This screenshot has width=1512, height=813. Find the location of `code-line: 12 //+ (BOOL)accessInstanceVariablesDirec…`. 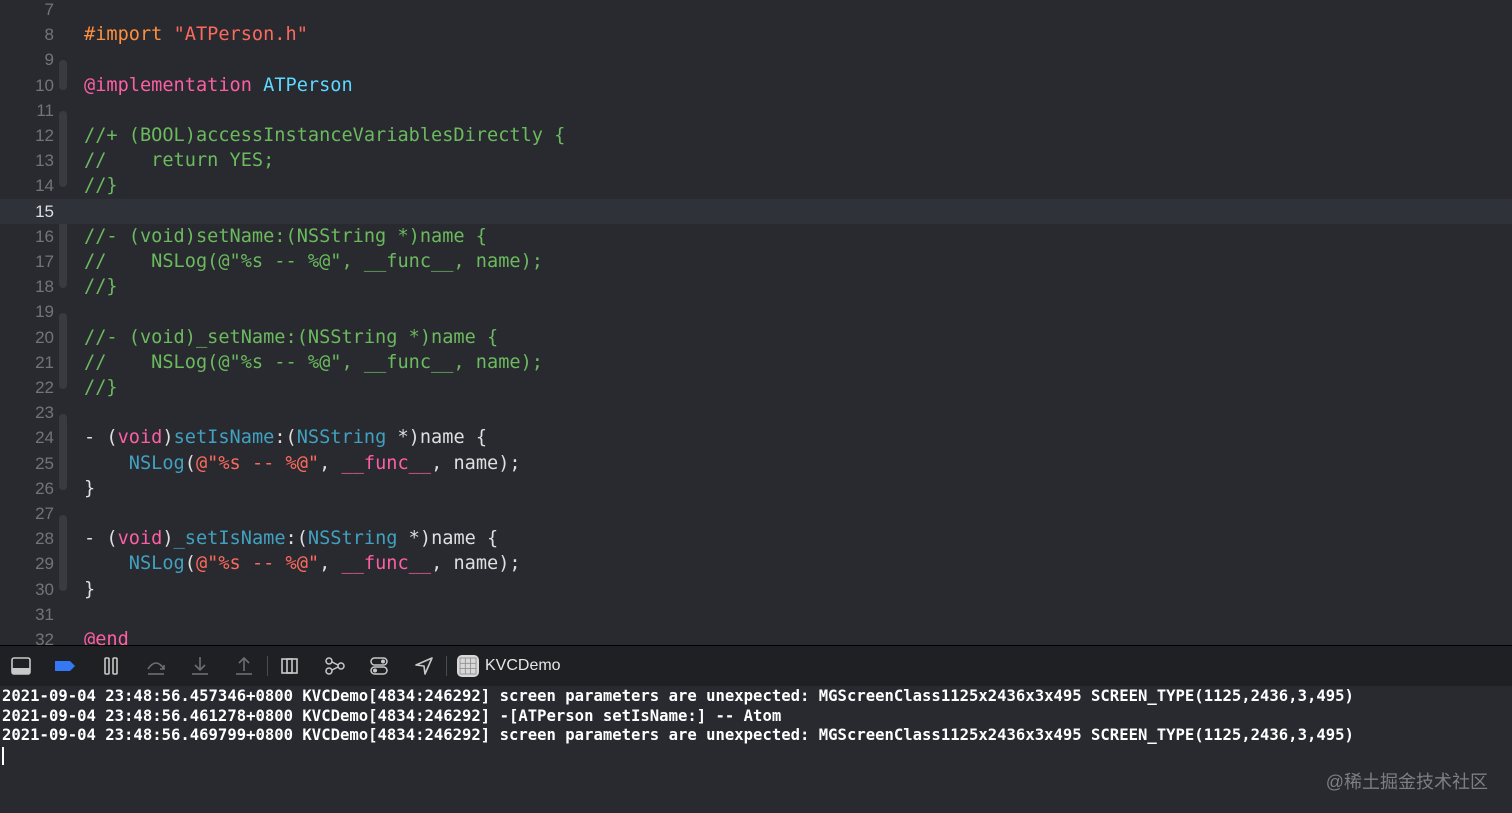

code-line: 12 //+ (BOOL)accessInstanceVariablesDirec… is located at coordinates (756, 135).